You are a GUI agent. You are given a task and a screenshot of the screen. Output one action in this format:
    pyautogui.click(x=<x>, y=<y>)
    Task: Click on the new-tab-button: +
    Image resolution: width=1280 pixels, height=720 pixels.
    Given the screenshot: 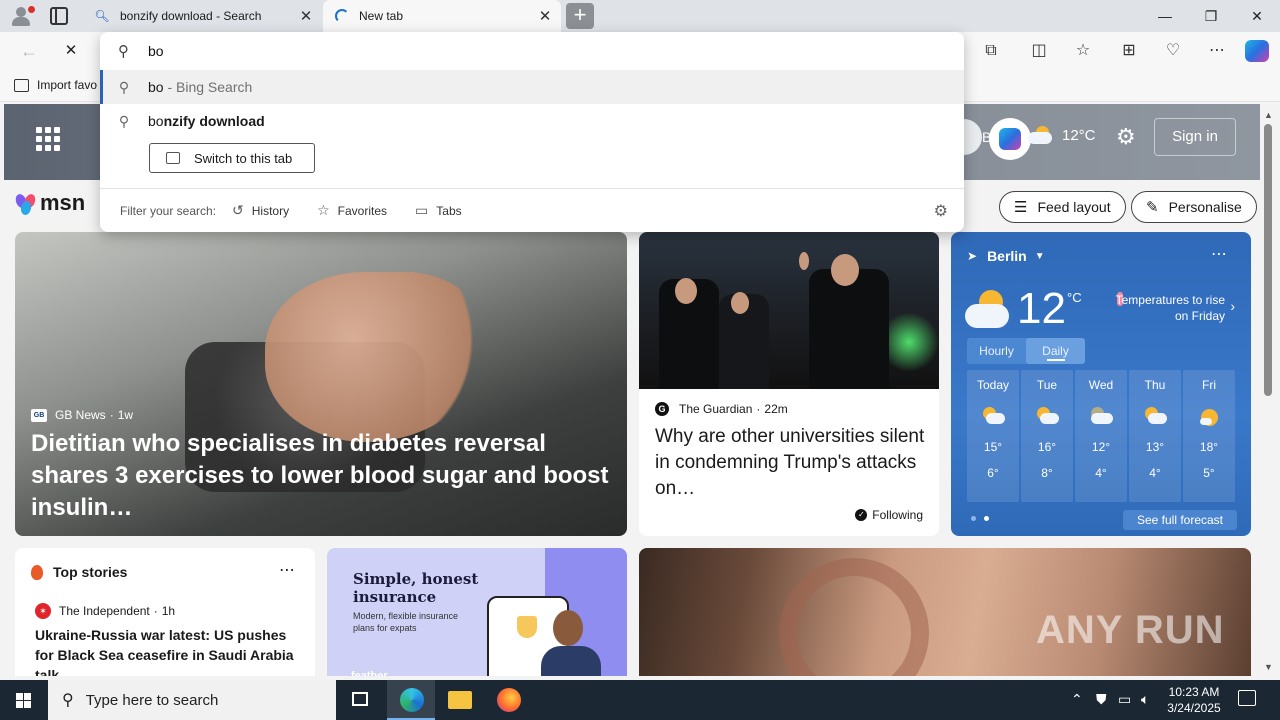 What is the action you would take?
    pyautogui.click(x=580, y=16)
    